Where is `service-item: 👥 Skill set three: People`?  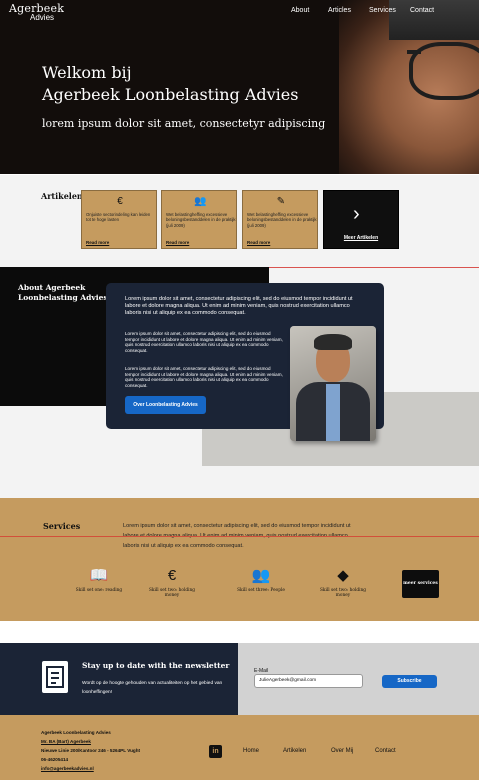 service-item: 👥 Skill set three: People is located at coordinates (261, 579).